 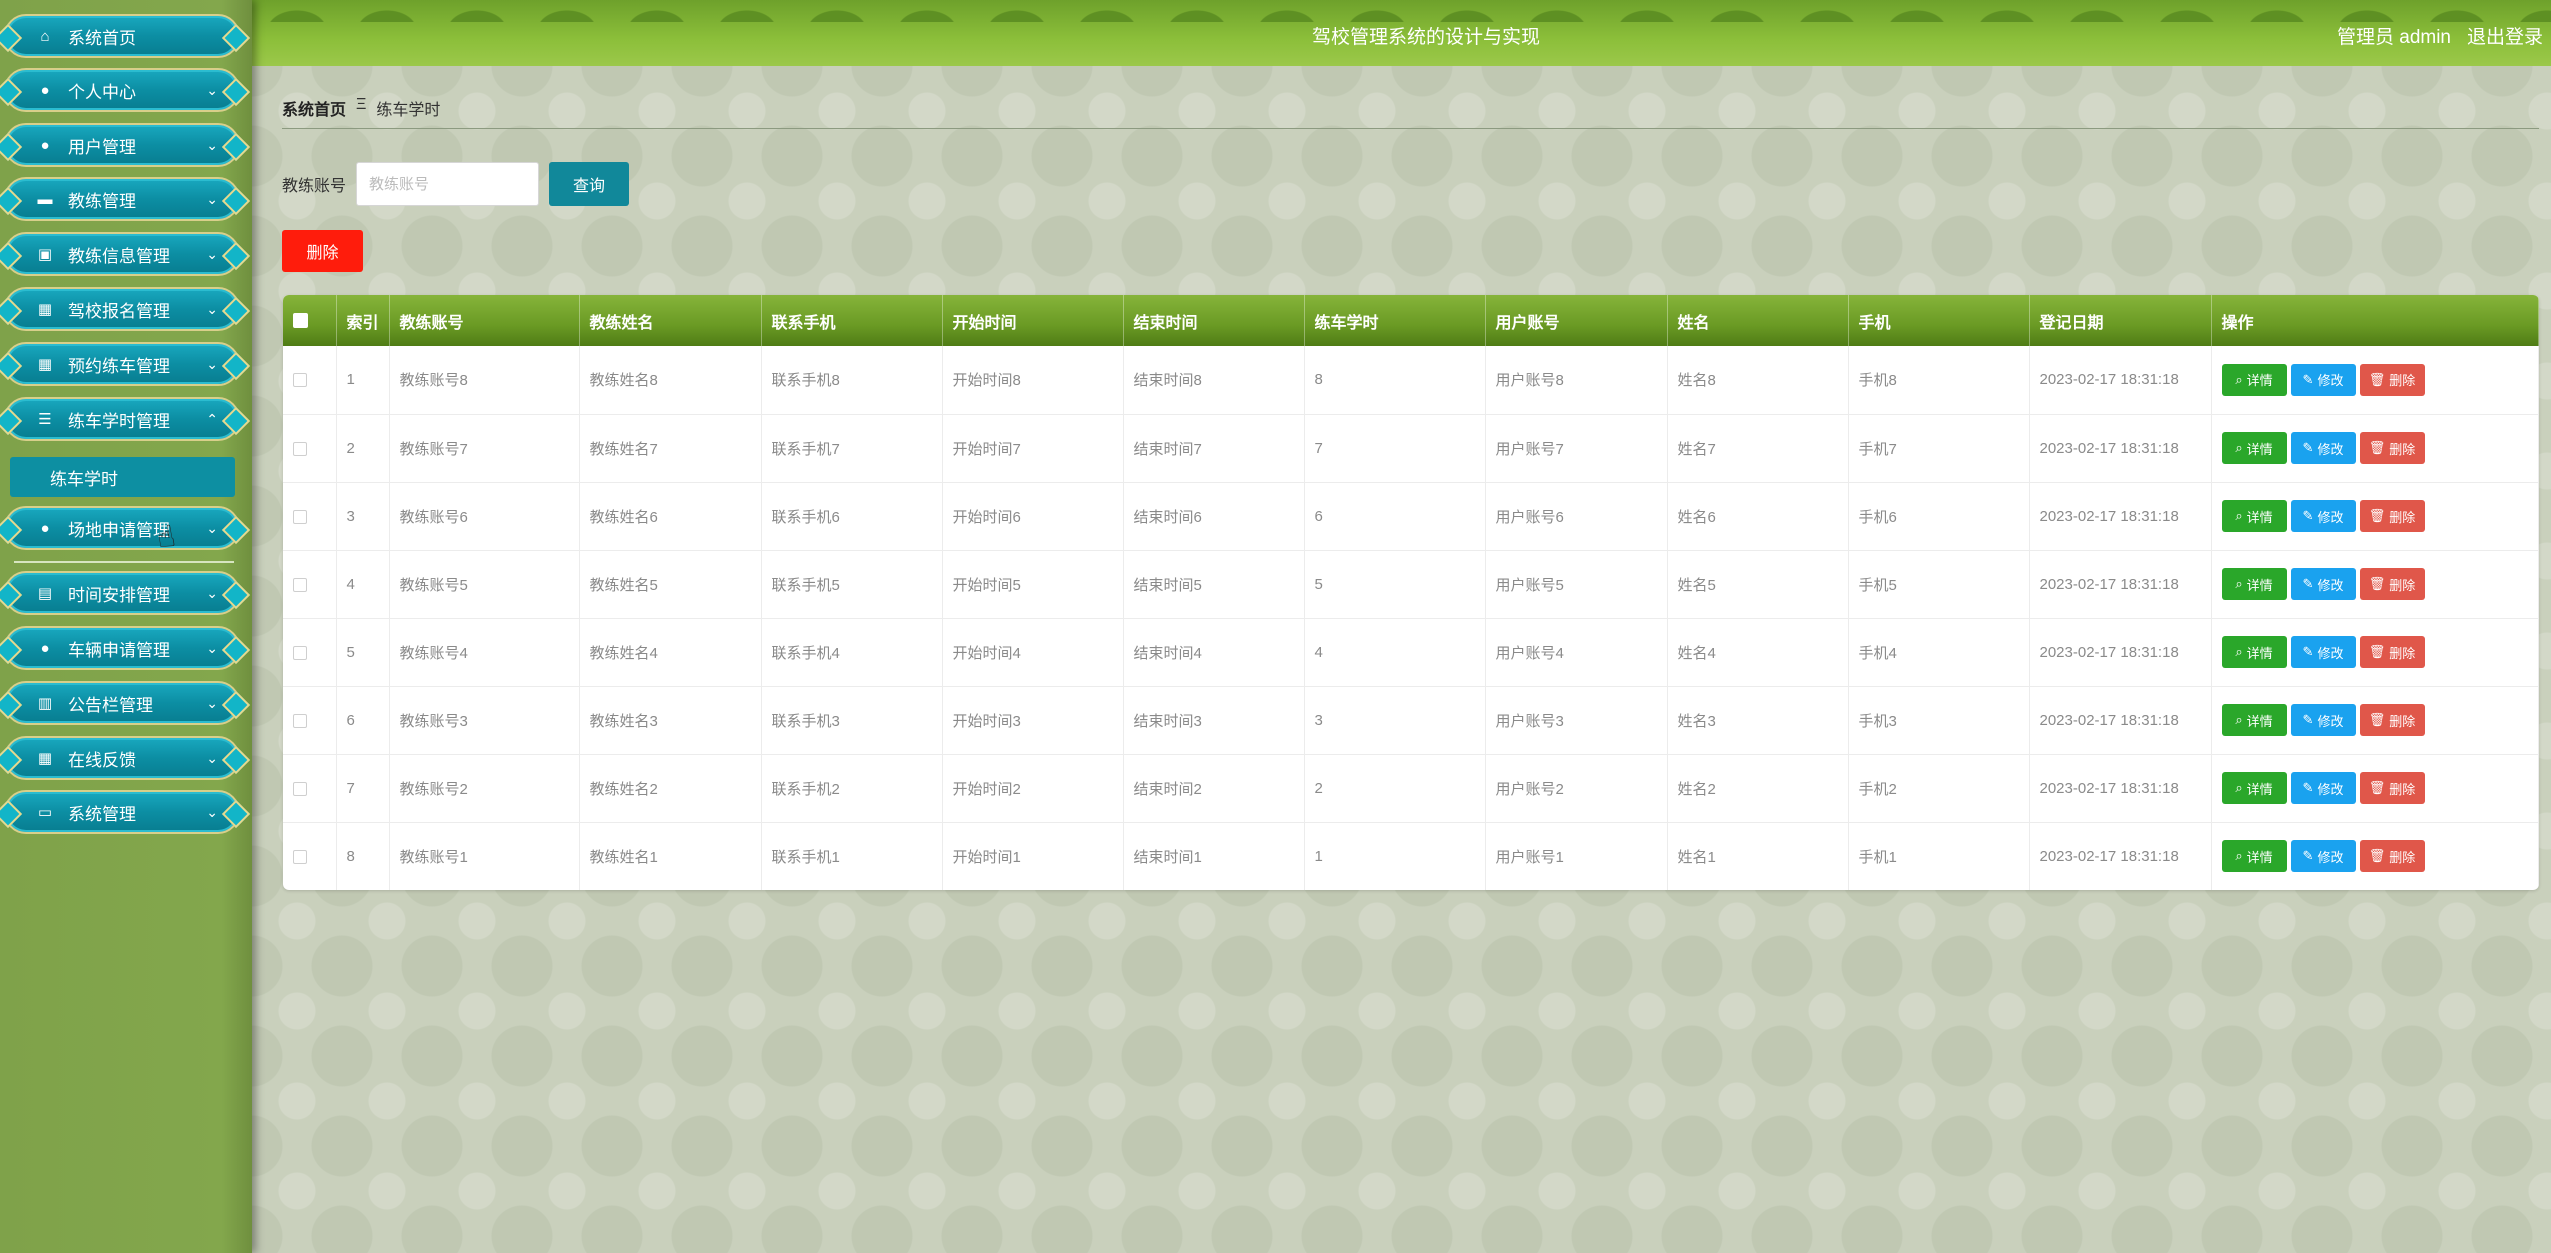 I want to click on sidebar-item-vehicle: ● 车辆申请管理 ⌄, so click(x=122, y=648).